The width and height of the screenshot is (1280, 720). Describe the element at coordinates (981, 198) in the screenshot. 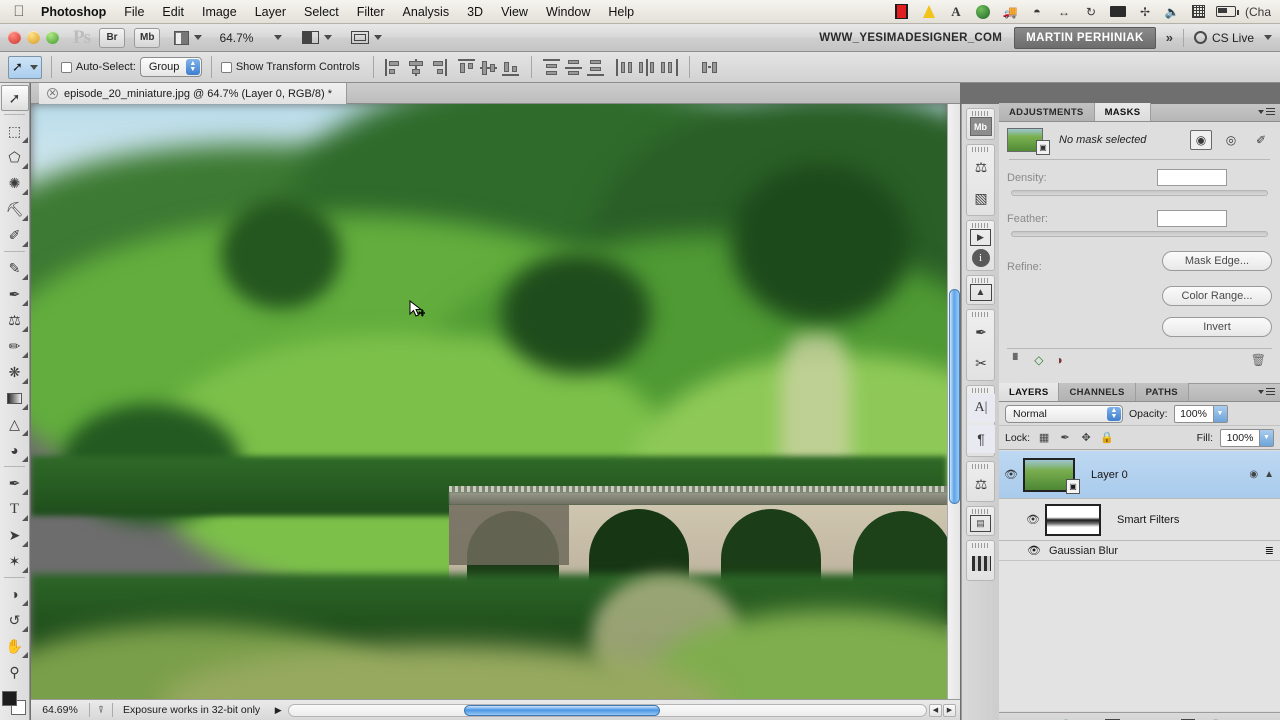

I see `swatches-panel-icon: ▧` at that location.